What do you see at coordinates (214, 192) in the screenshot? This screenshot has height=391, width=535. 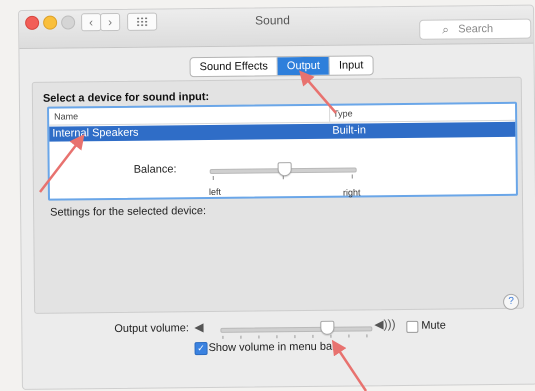 I see `balance-left-label: left` at bounding box center [214, 192].